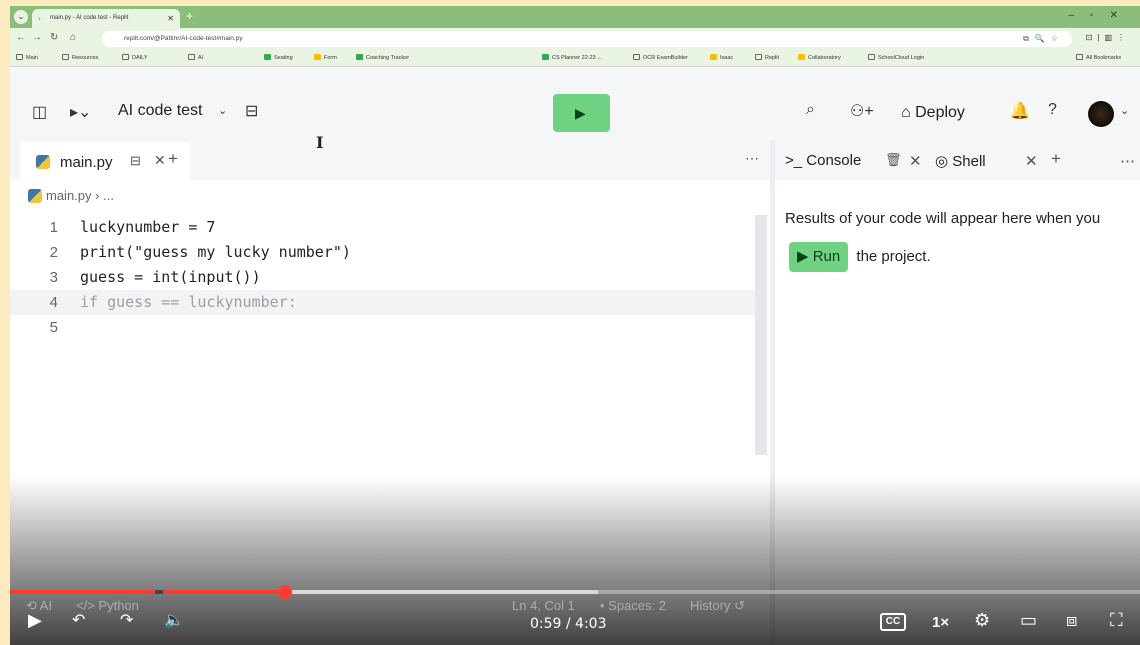 The width and height of the screenshot is (1140, 645). What do you see at coordinates (174, 620) in the screenshot?
I see `volume-icon: 🔈` at bounding box center [174, 620].